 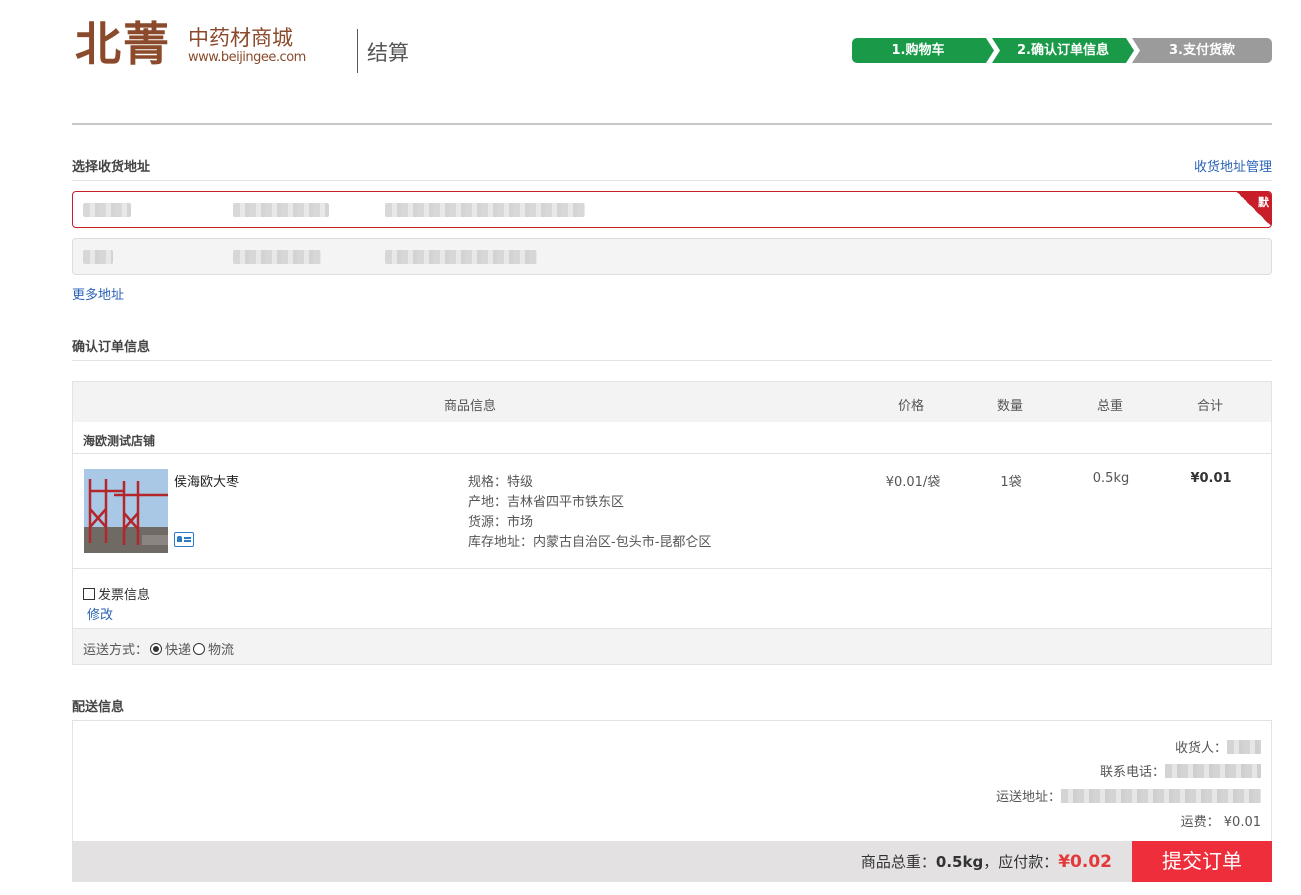 What do you see at coordinates (184, 539) in the screenshot?
I see `id-card-icon` at bounding box center [184, 539].